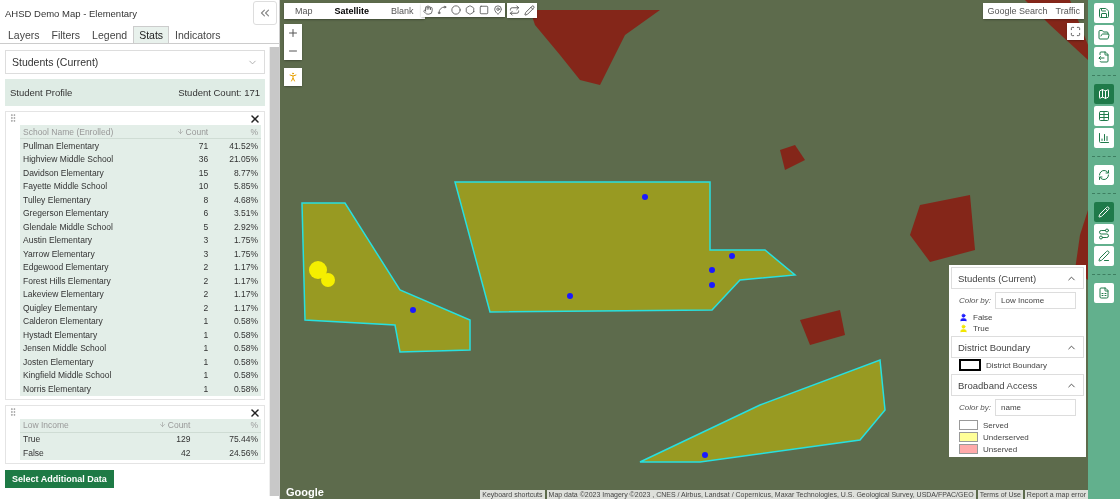  I want to click on color-by-field: name, so click(1035, 407).